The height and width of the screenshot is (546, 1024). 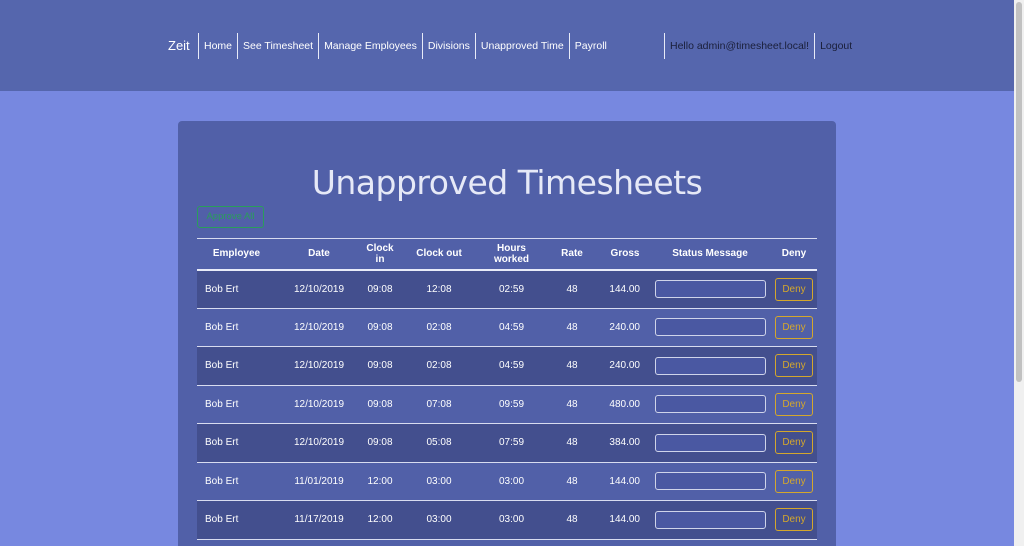 What do you see at coordinates (521, 46) in the screenshot?
I see `nav-link-unapproved-time: Unapproved Time` at bounding box center [521, 46].